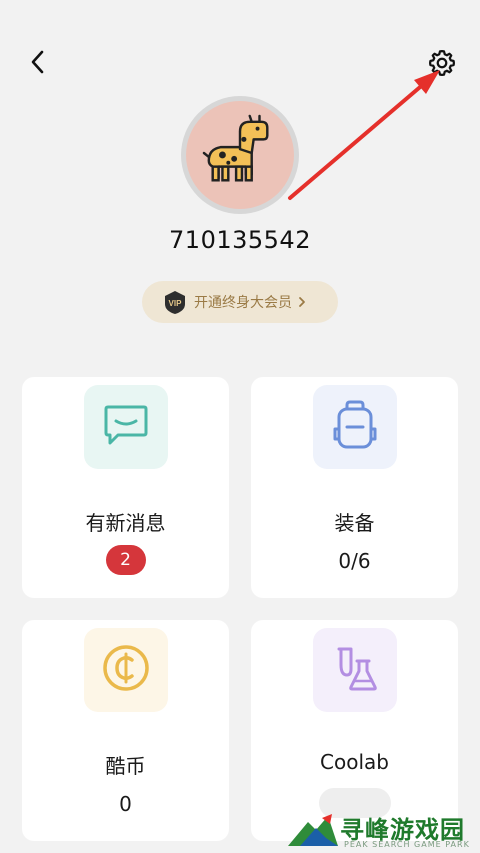 The height and width of the screenshot is (853, 480). Describe the element at coordinates (354, 730) in the screenshot. I see `card-coolab: Coolab` at that location.